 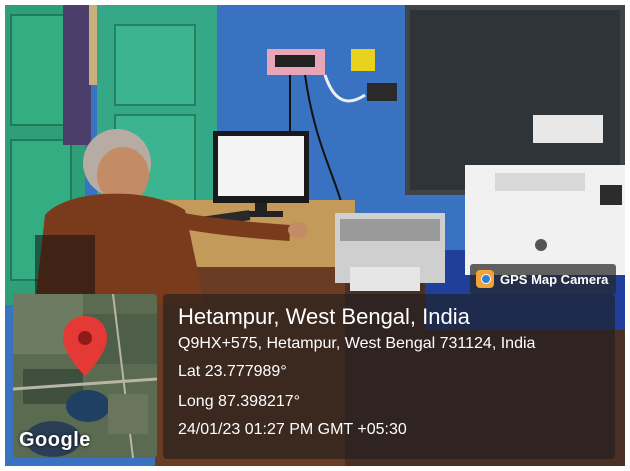 I want to click on google-logo: Google, so click(x=55, y=440).